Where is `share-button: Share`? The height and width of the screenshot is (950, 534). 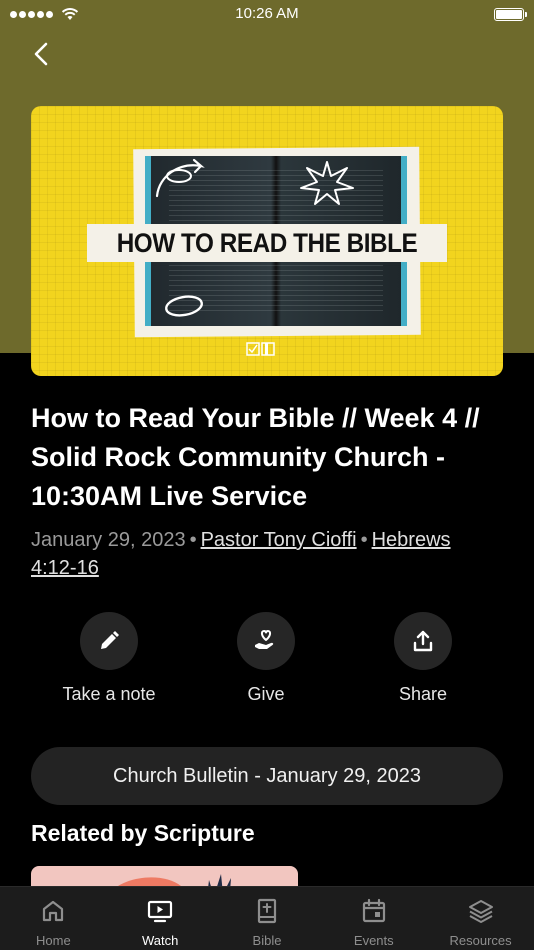
share-button: Share is located at coordinates (423, 658).